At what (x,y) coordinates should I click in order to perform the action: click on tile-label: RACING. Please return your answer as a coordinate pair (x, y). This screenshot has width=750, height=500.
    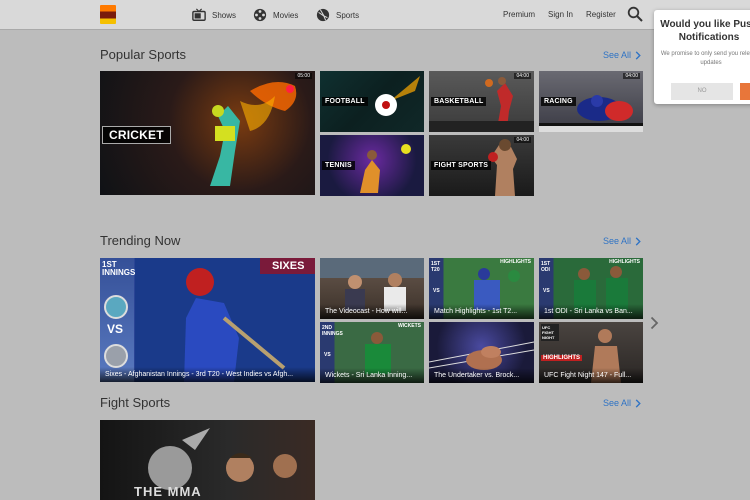
    Looking at the image, I should click on (558, 101).